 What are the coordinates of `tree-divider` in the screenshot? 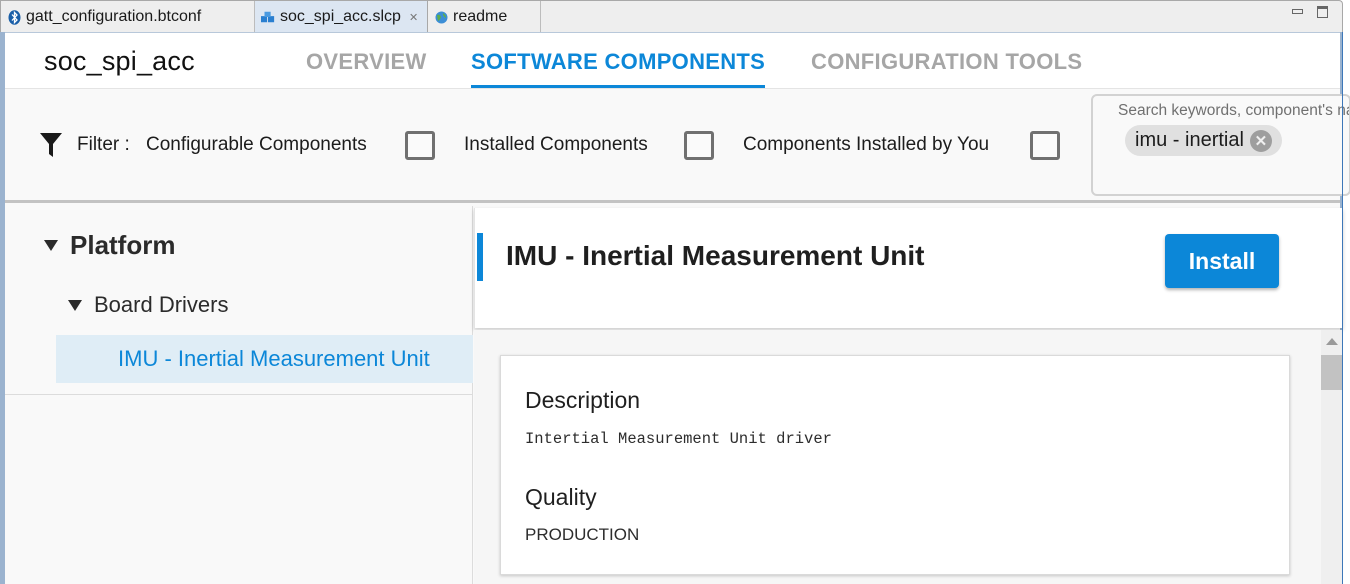 It's located at (239, 394).